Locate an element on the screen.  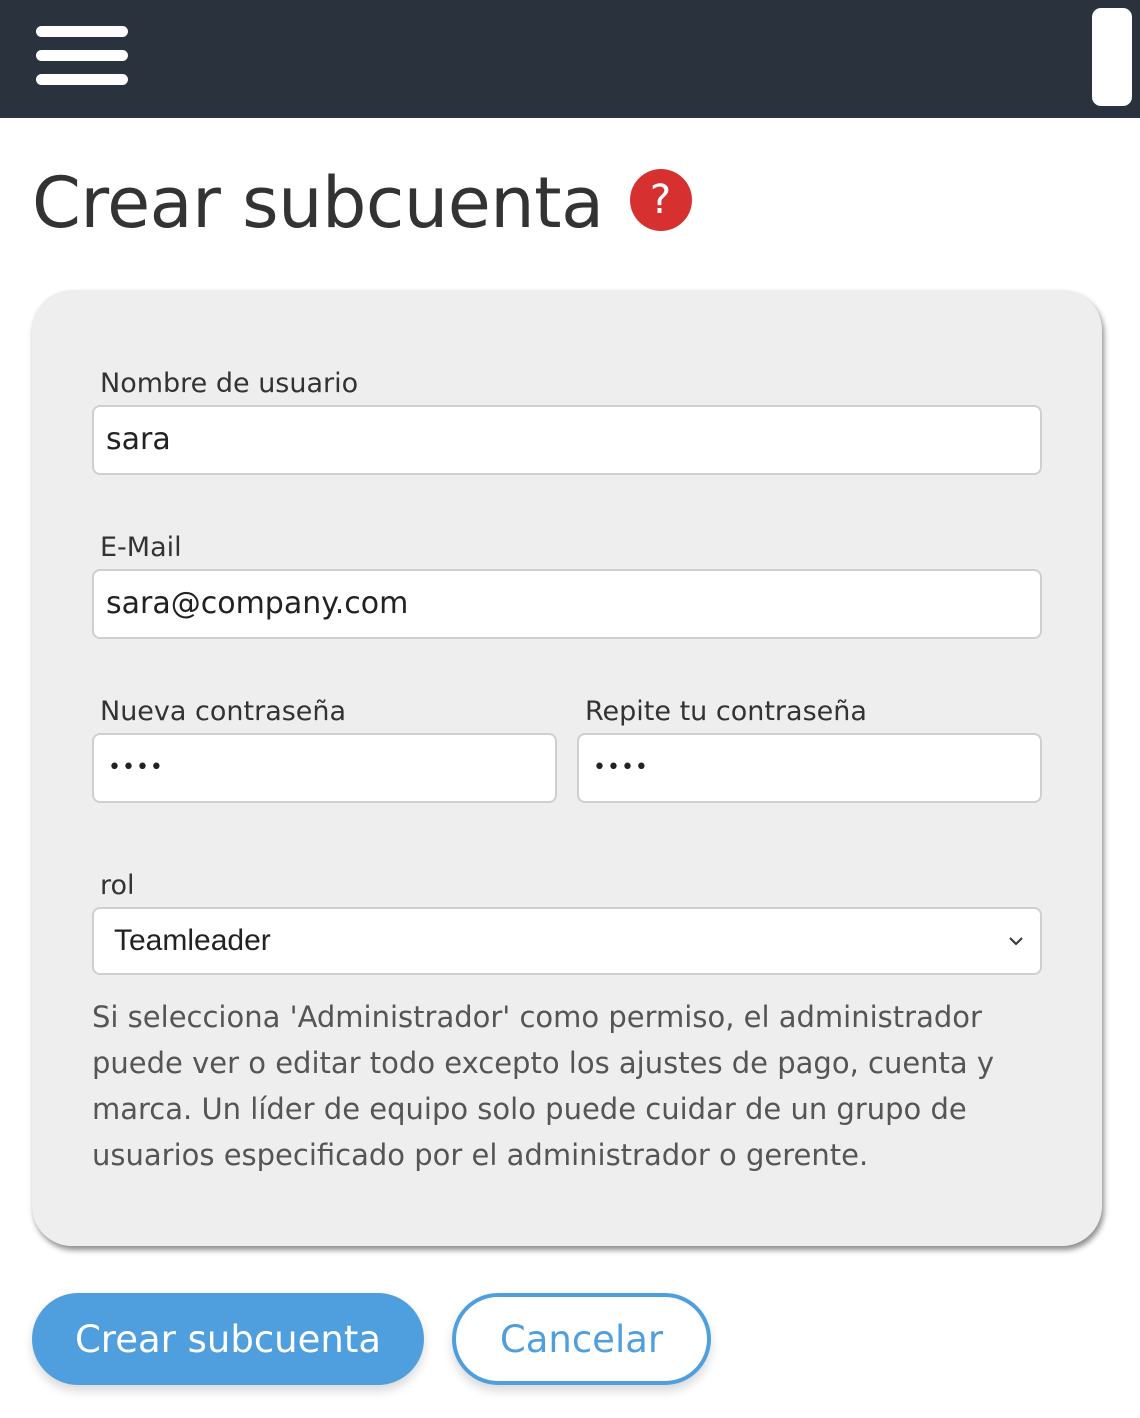
role-select-value: Teamleader is located at coordinates (192, 940).